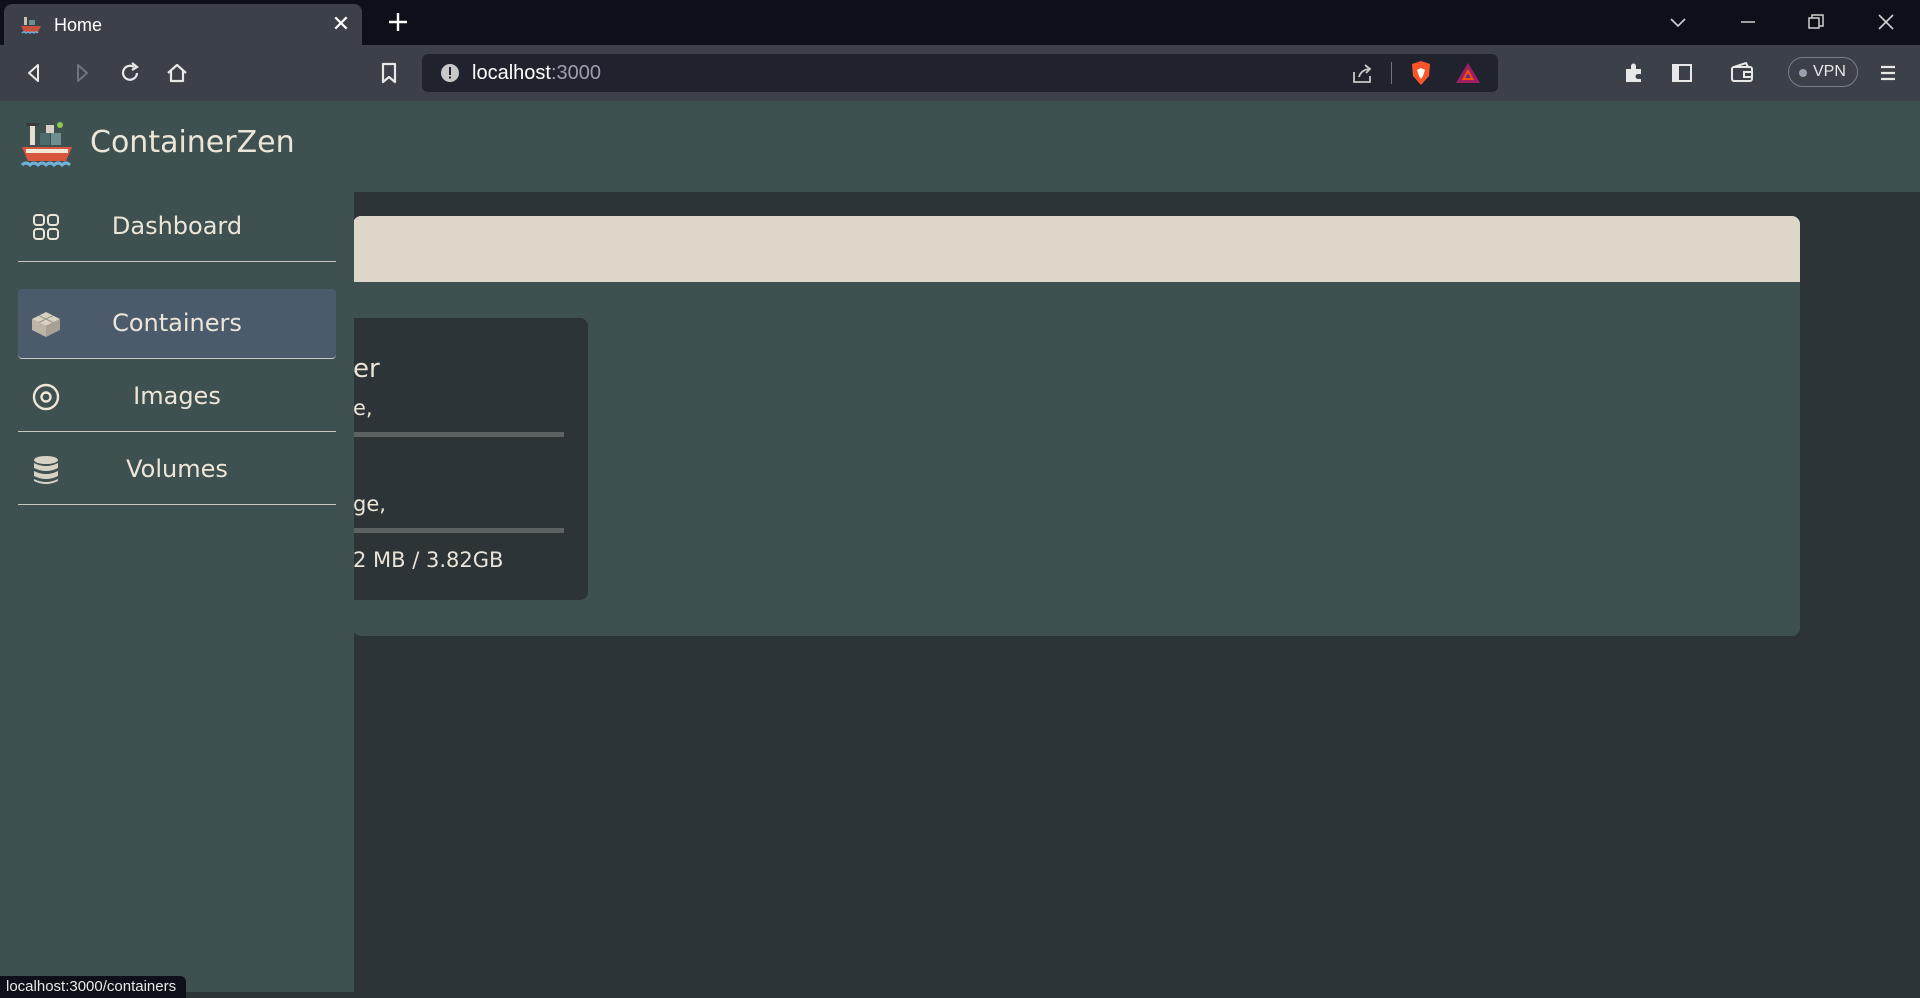 Image resolution: width=1920 pixels, height=998 pixels. I want to click on card-cpu-label: e,, so click(363, 408).